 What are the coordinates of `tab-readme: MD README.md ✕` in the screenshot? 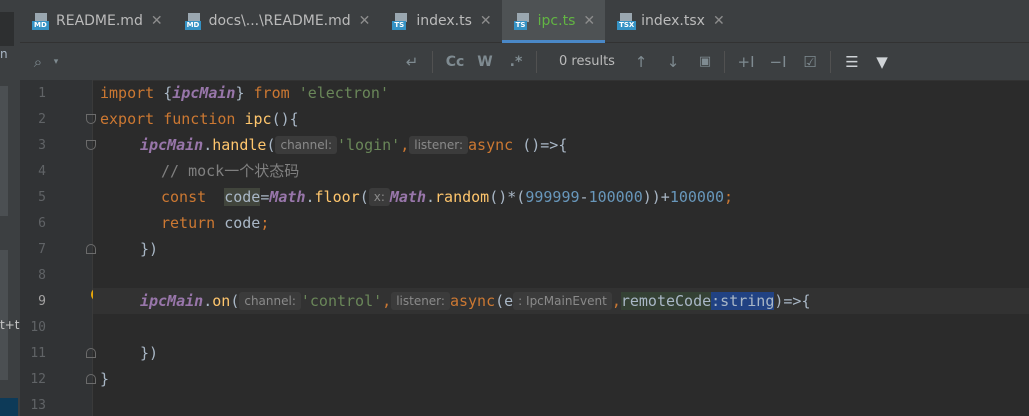 It's located at (96, 21).